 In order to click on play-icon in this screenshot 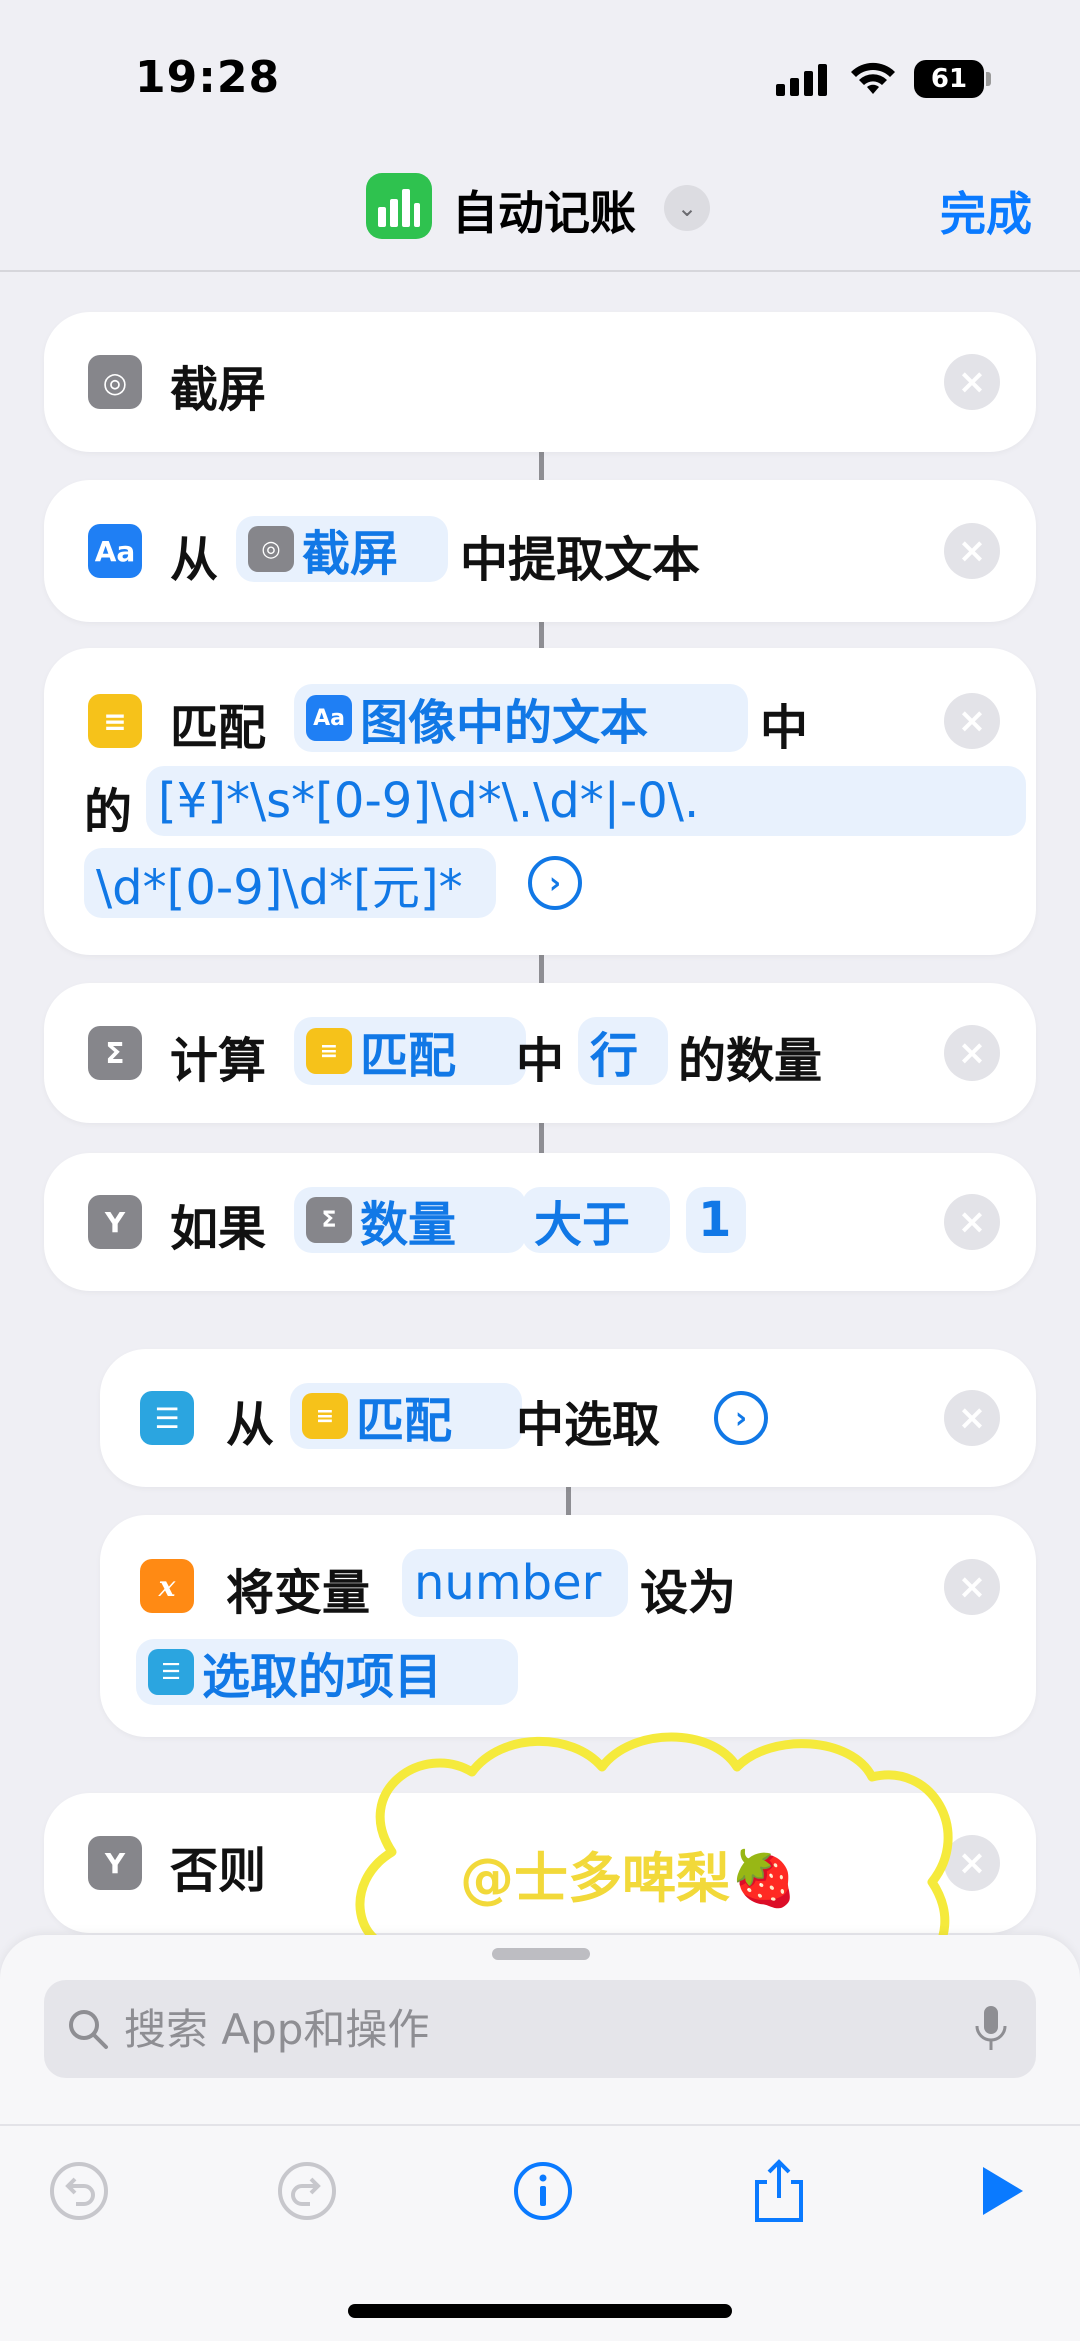, I will do `click(1003, 2191)`.